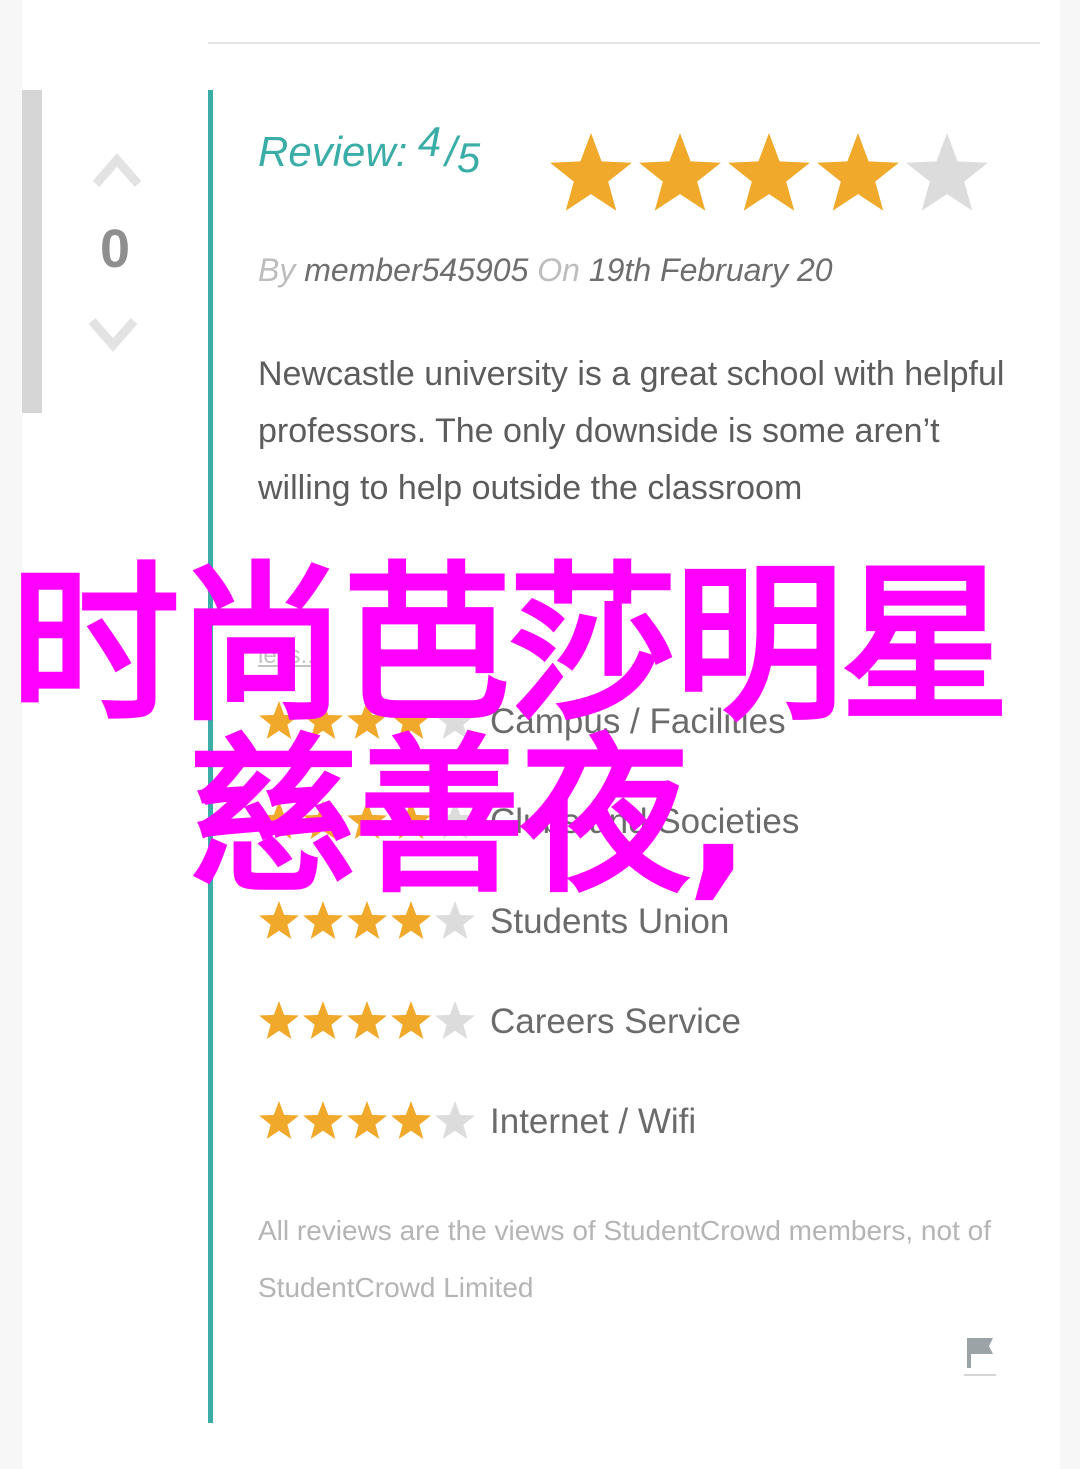 The height and width of the screenshot is (1469, 1080). Describe the element at coordinates (469, 818) in the screenshot. I see `overlay-line-2: 慈善夜,` at that location.